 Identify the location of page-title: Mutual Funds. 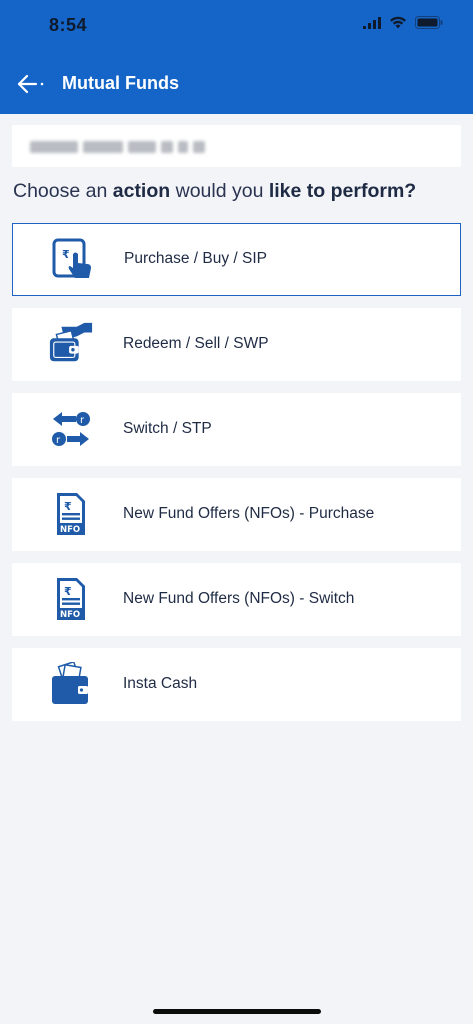
(120, 83).